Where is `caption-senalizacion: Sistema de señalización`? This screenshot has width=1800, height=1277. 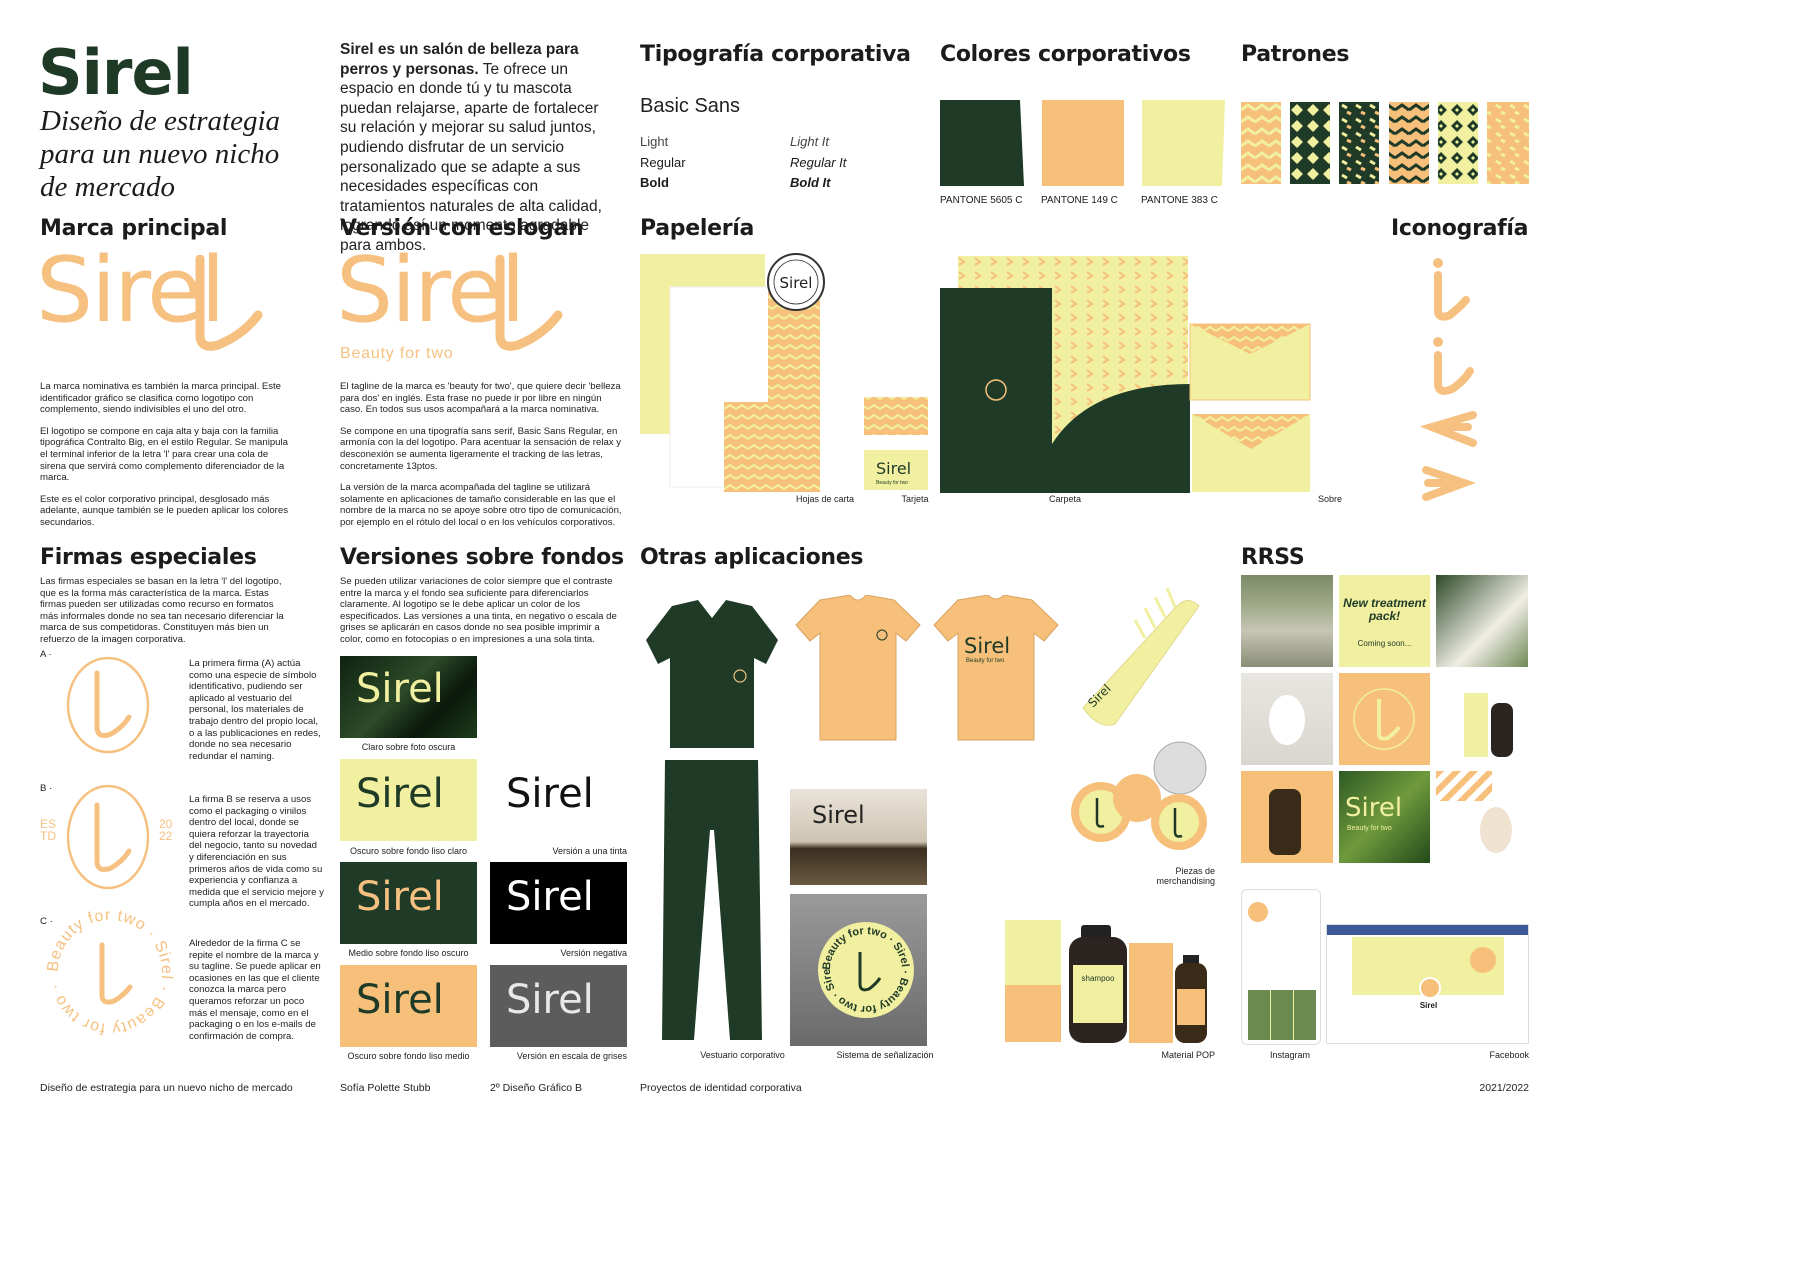 caption-senalizacion: Sistema de señalización is located at coordinates (885, 1055).